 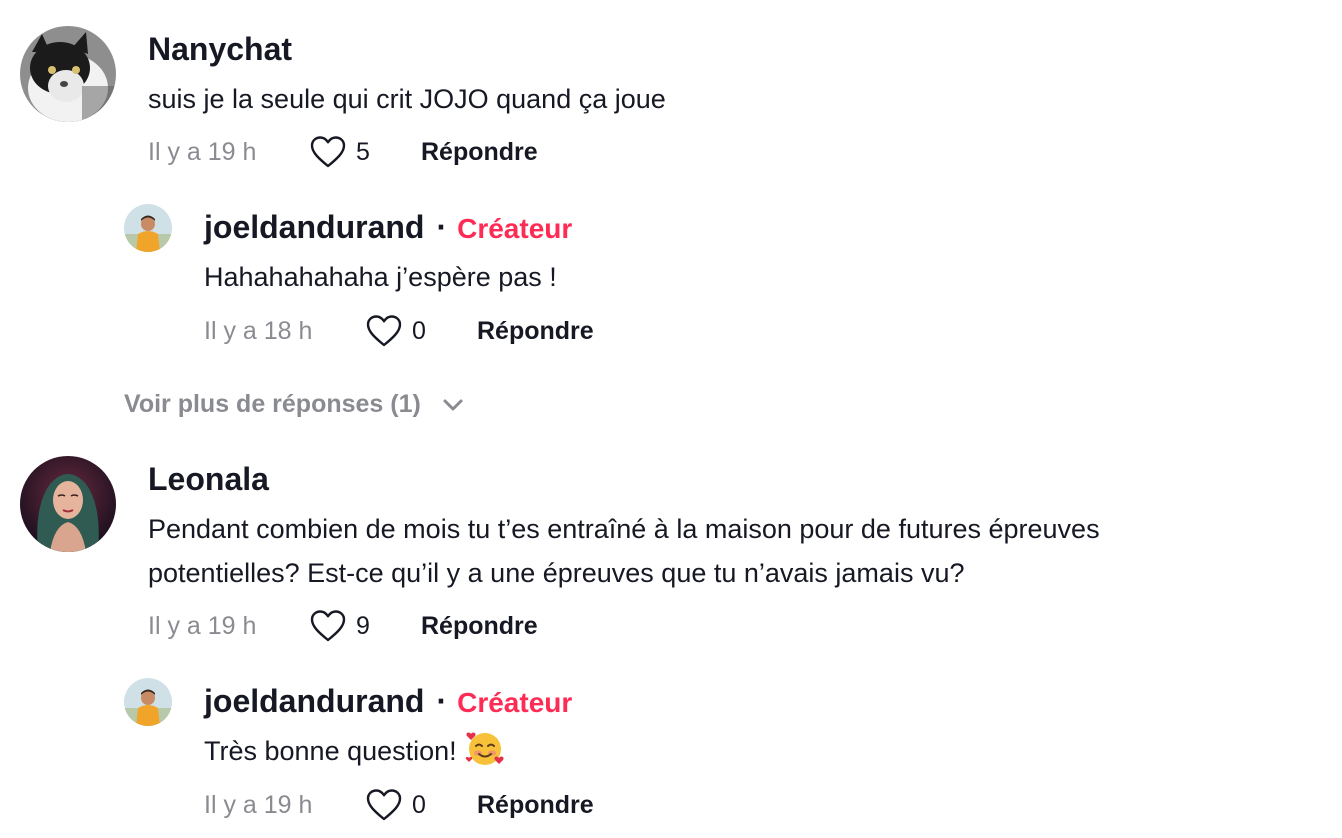 I want to click on reply-time: Il y a 19 h, so click(x=258, y=805).